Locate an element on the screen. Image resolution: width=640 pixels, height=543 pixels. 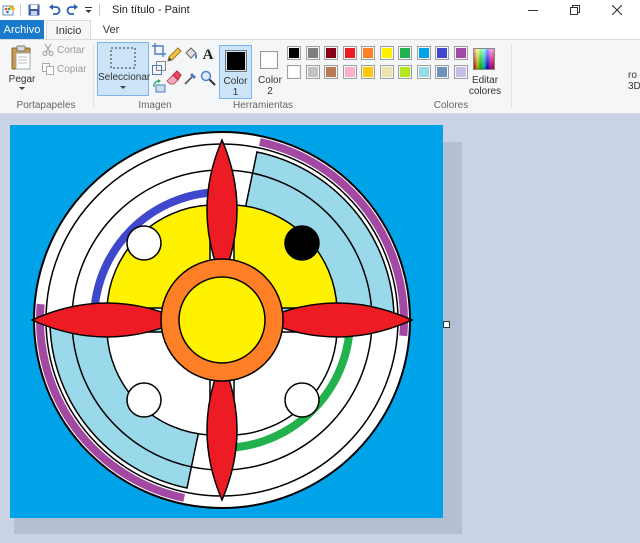
color2-number: 2 is located at coordinates (270, 91).